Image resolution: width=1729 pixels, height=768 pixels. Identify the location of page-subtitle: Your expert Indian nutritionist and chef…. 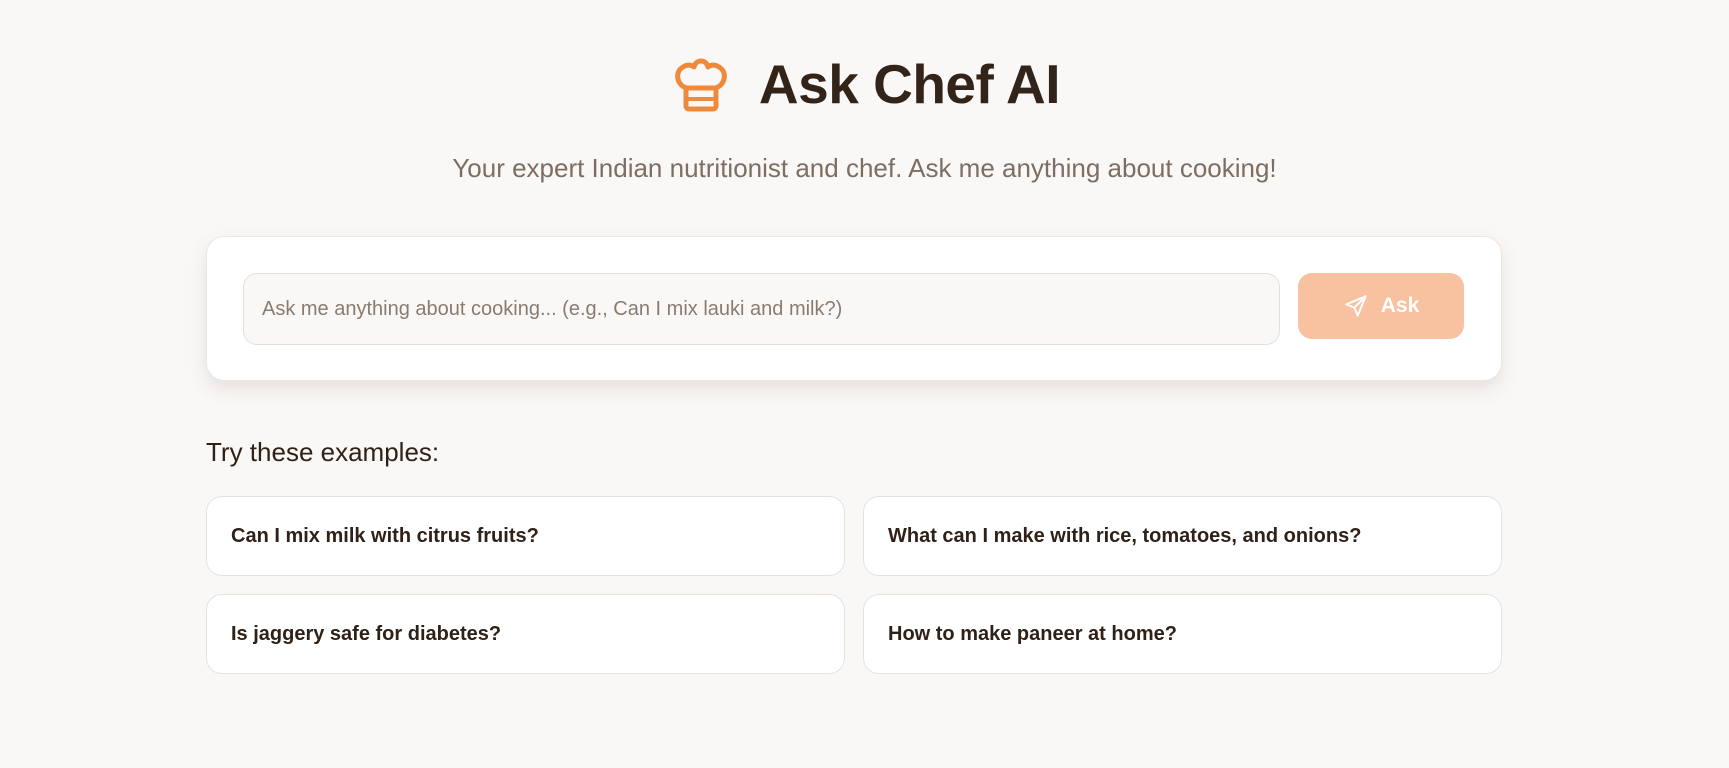
(864, 168).